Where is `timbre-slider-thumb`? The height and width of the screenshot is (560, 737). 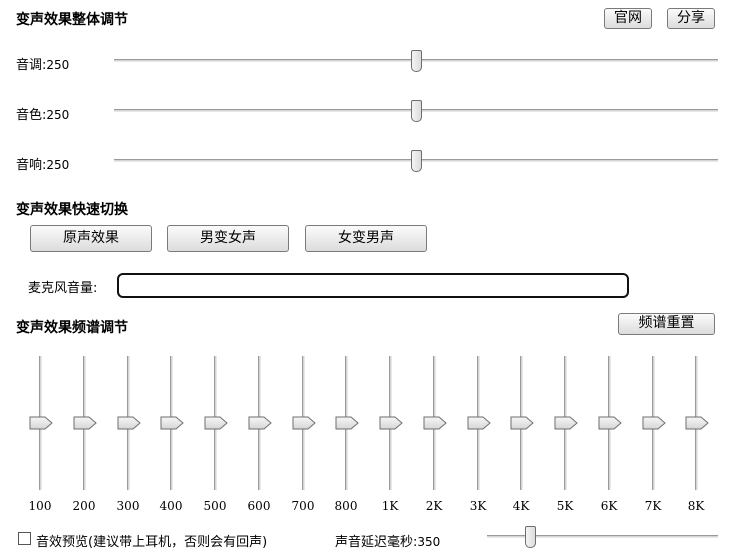
timbre-slider-thumb is located at coordinates (416, 111).